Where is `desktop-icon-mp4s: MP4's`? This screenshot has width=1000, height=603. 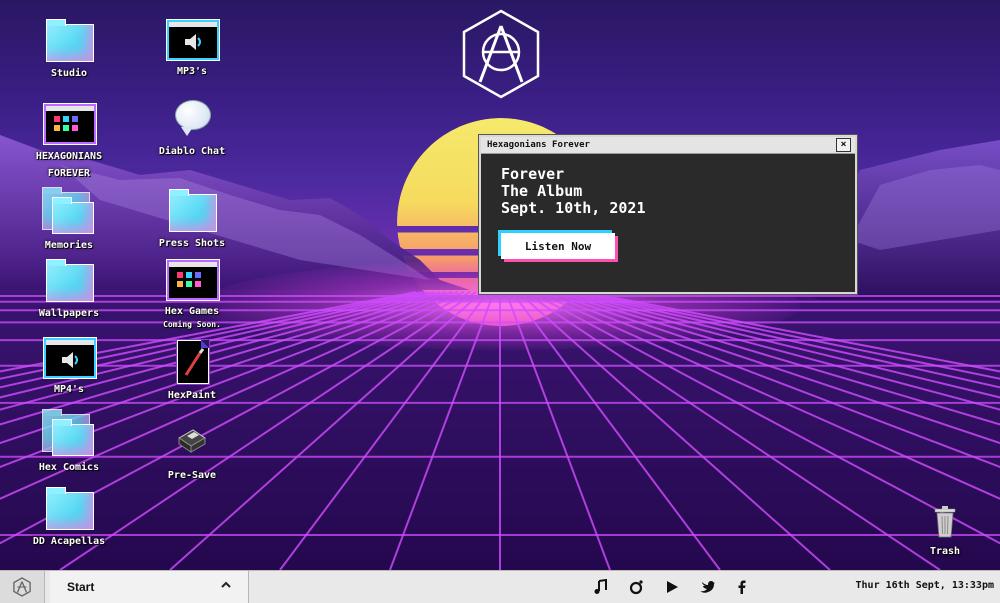 desktop-icon-mp4s: MP4's is located at coordinates (69, 366).